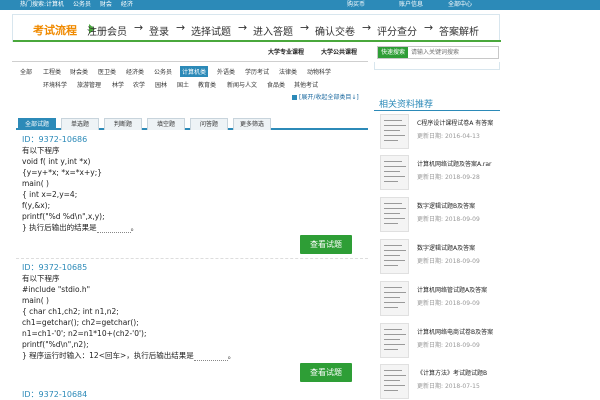 The width and height of the screenshot is (600, 400). I want to click on category-item: 林学, so click(118, 84).